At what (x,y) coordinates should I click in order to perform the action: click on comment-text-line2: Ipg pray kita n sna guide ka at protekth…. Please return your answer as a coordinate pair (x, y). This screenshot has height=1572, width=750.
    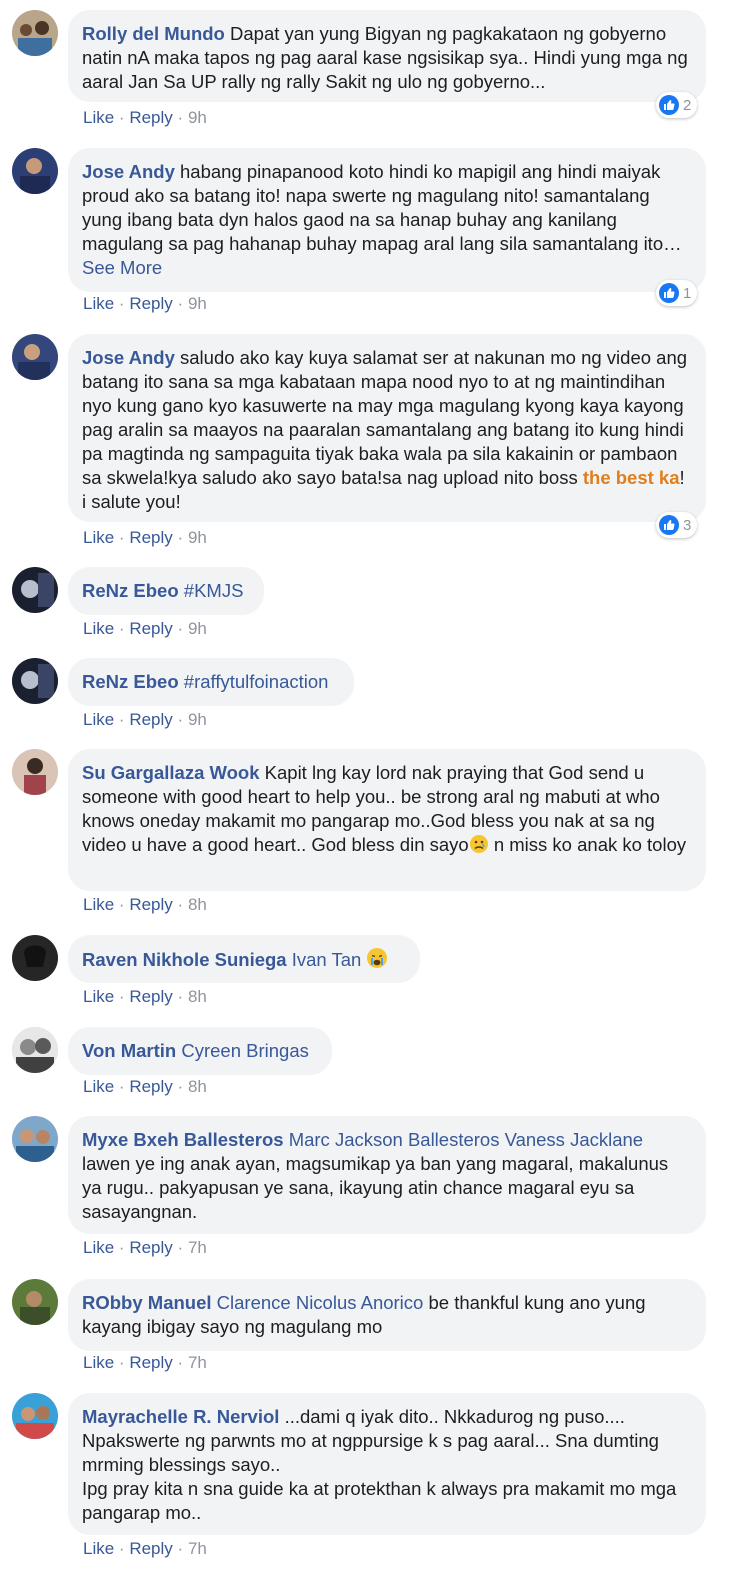
    Looking at the image, I should click on (379, 1500).